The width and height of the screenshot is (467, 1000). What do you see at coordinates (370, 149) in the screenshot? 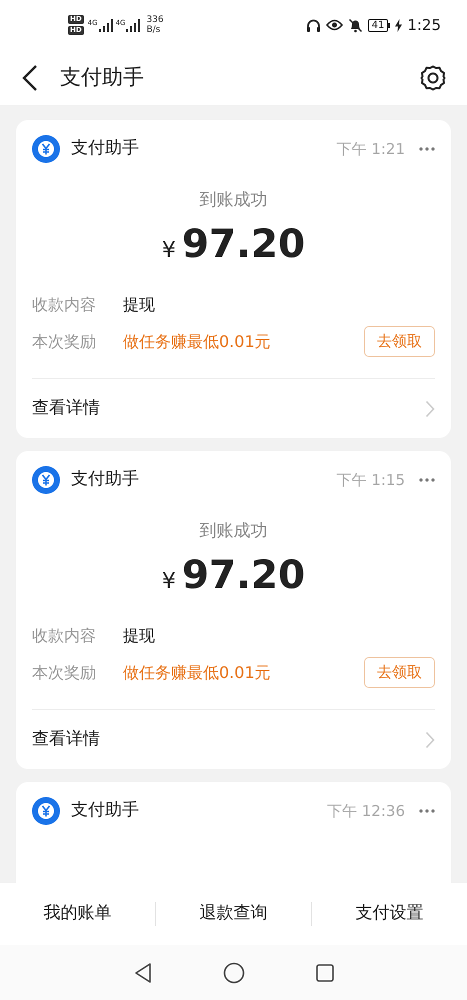
I see `message-time: 下午 1:21` at bounding box center [370, 149].